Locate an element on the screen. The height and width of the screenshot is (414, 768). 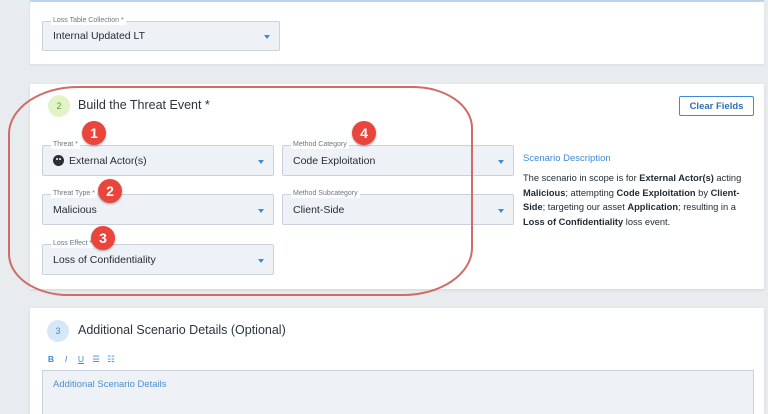
method-subcategory-select: Method Subcategory Client-Side is located at coordinates (398, 207).